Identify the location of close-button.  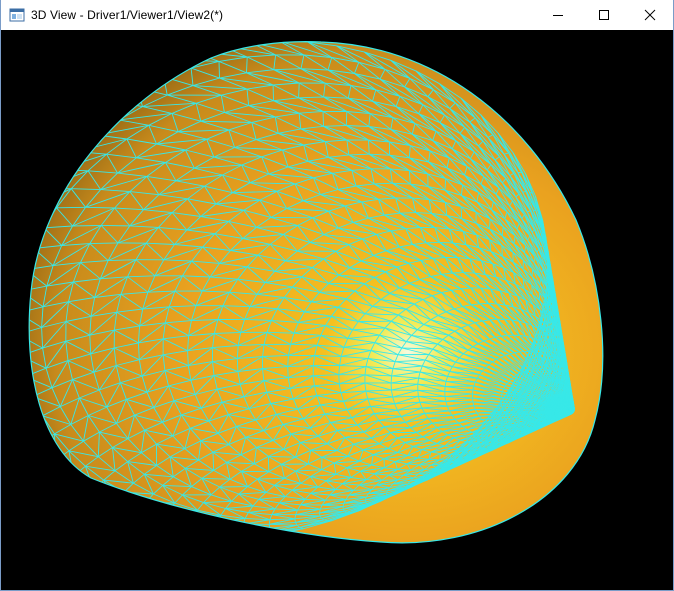
(650, 15).